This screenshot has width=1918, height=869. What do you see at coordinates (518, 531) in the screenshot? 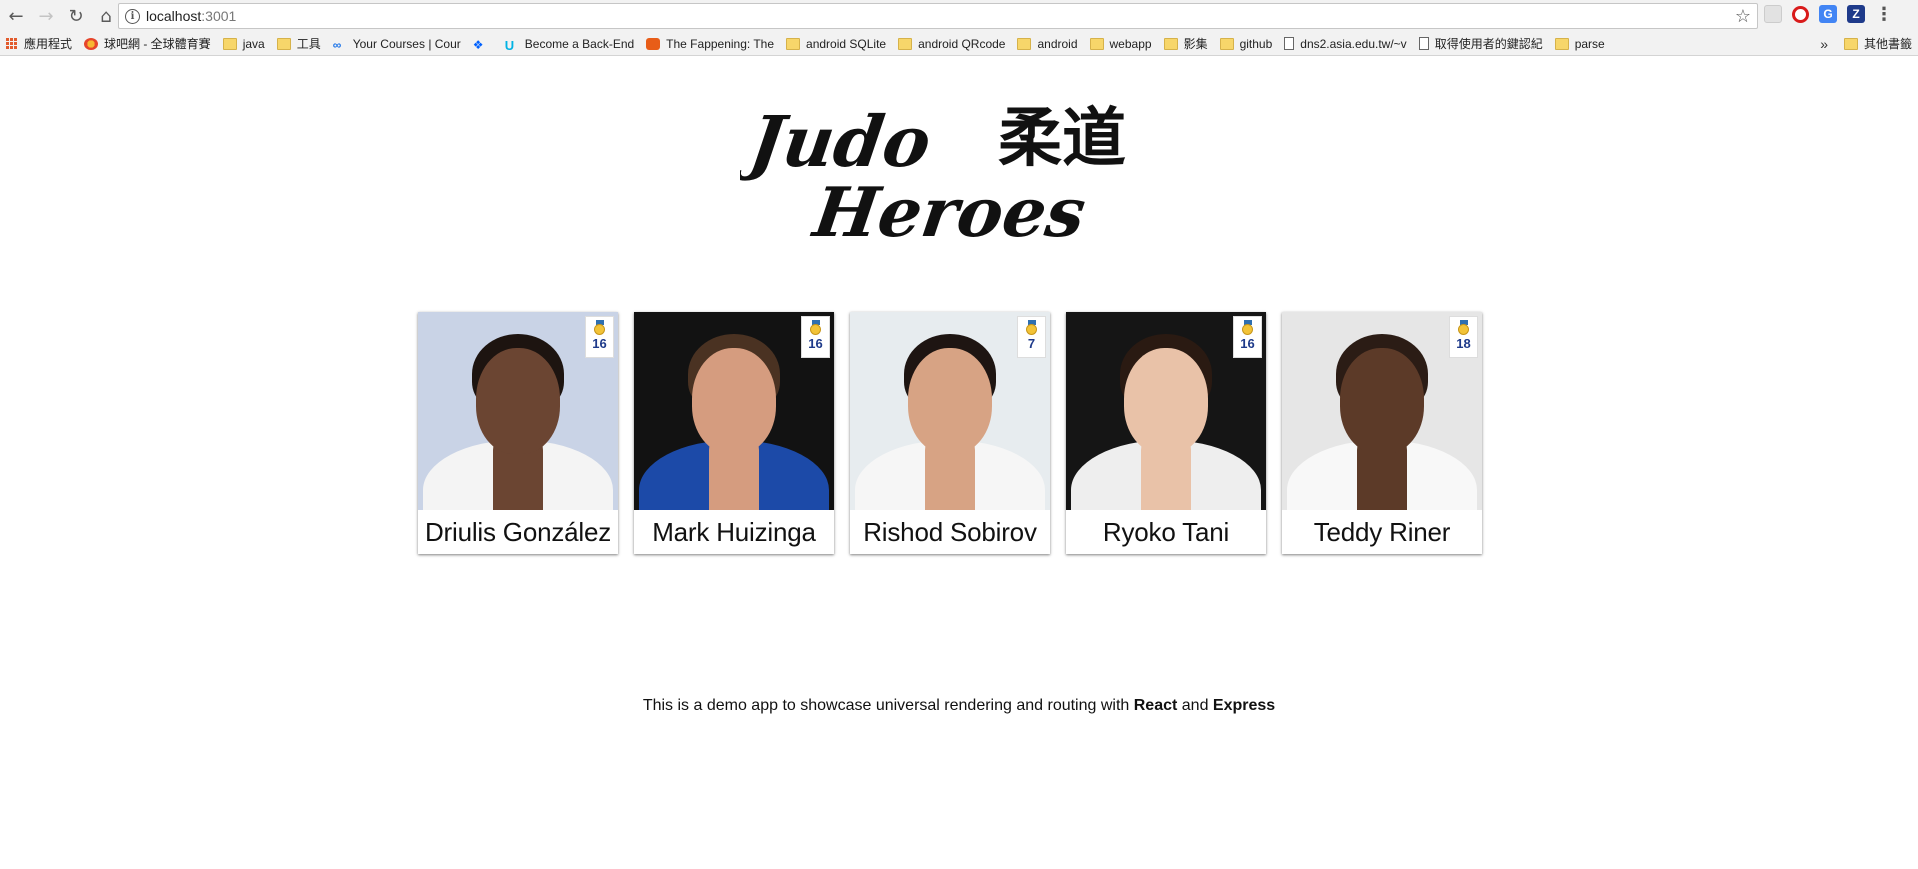
I see `athlete-name: Driulis González` at bounding box center [518, 531].